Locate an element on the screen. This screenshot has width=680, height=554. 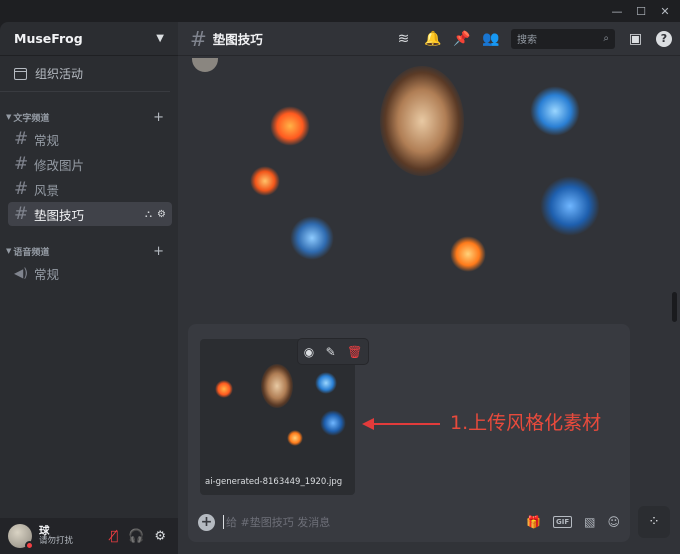
close-button: ✕ is located at coordinates (665, 11).